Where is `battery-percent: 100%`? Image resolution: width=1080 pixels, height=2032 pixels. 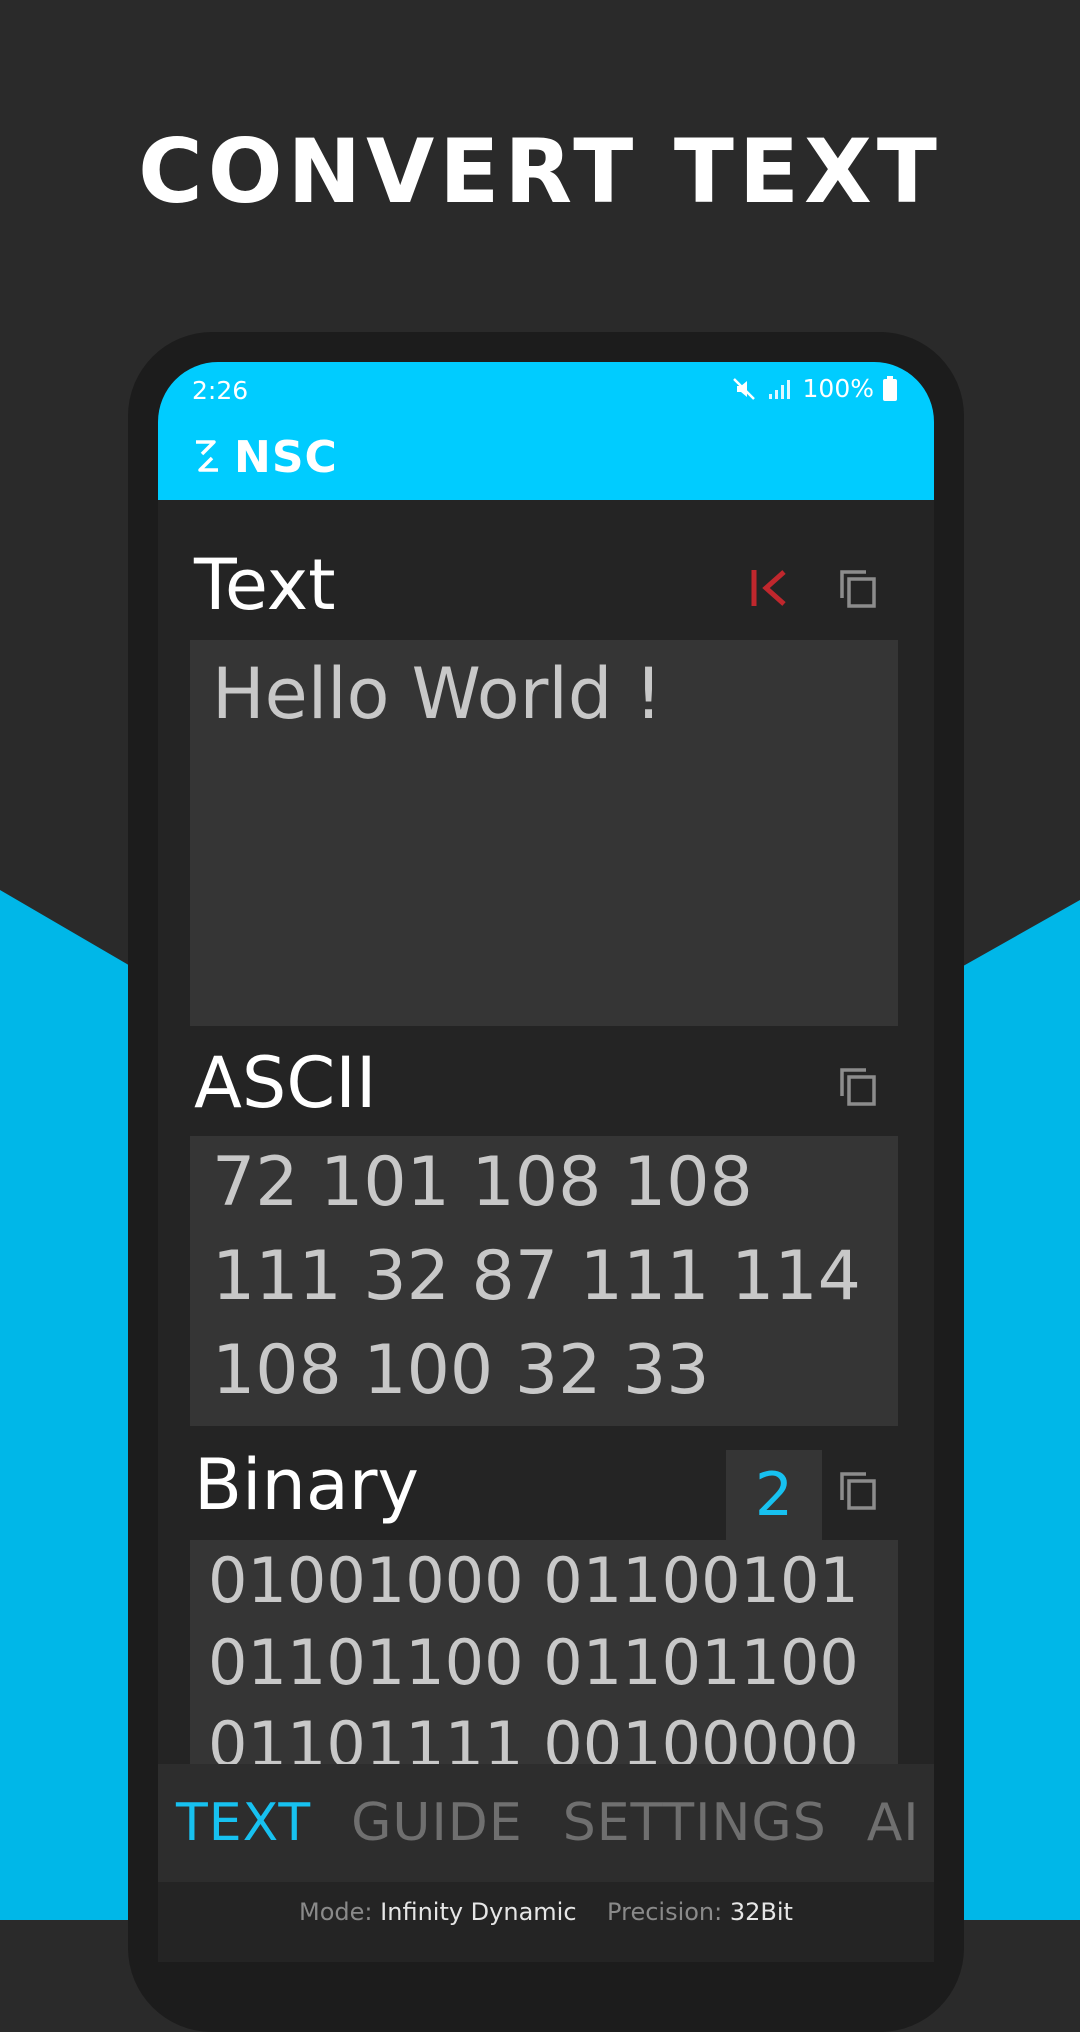 battery-percent: 100% is located at coordinates (838, 388).